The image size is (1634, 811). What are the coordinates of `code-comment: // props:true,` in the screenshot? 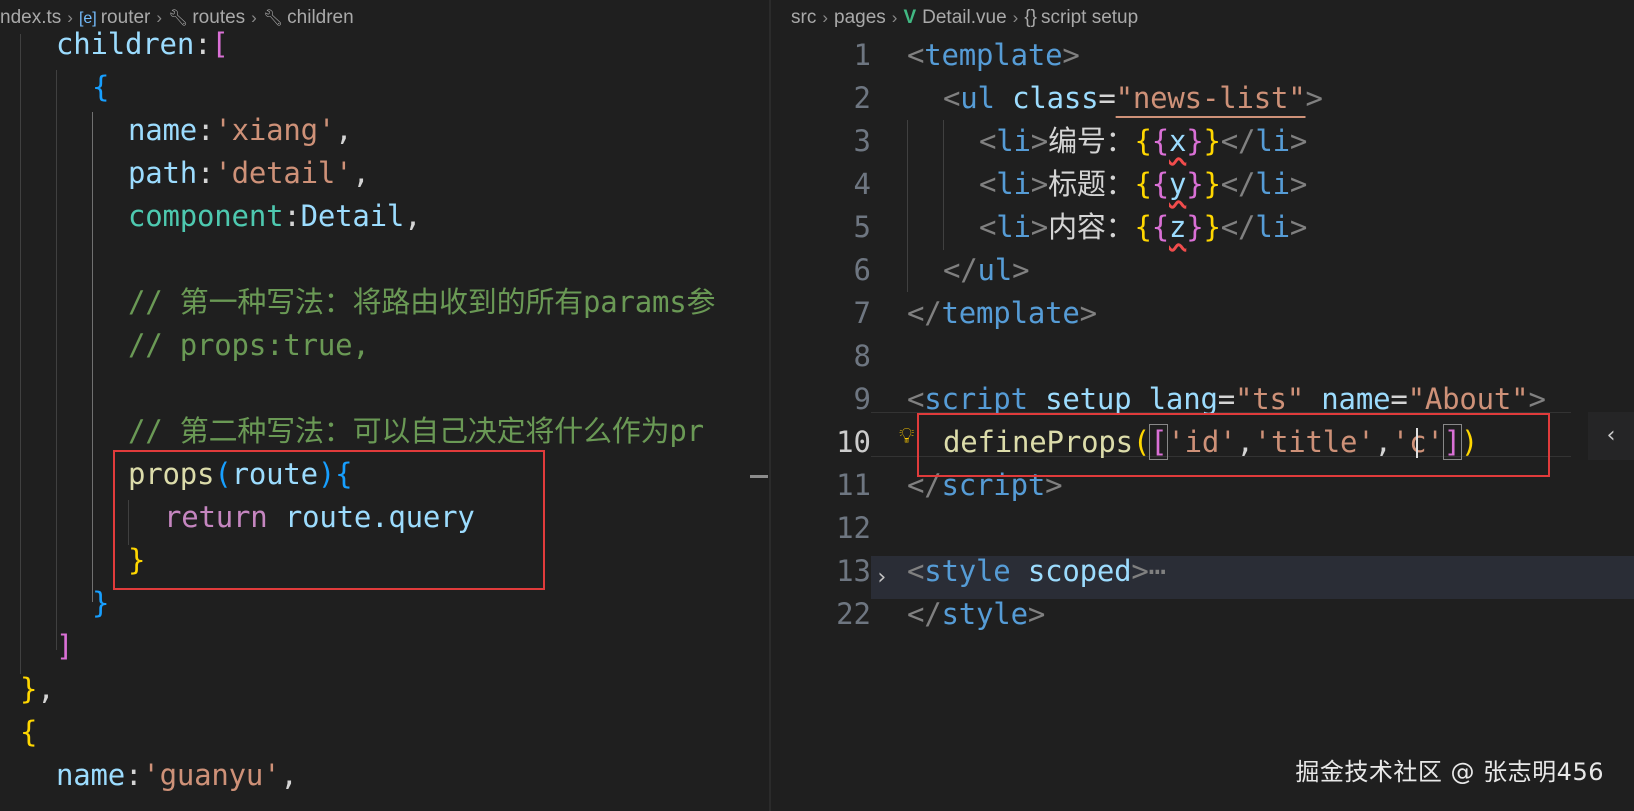 It's located at (249, 345).